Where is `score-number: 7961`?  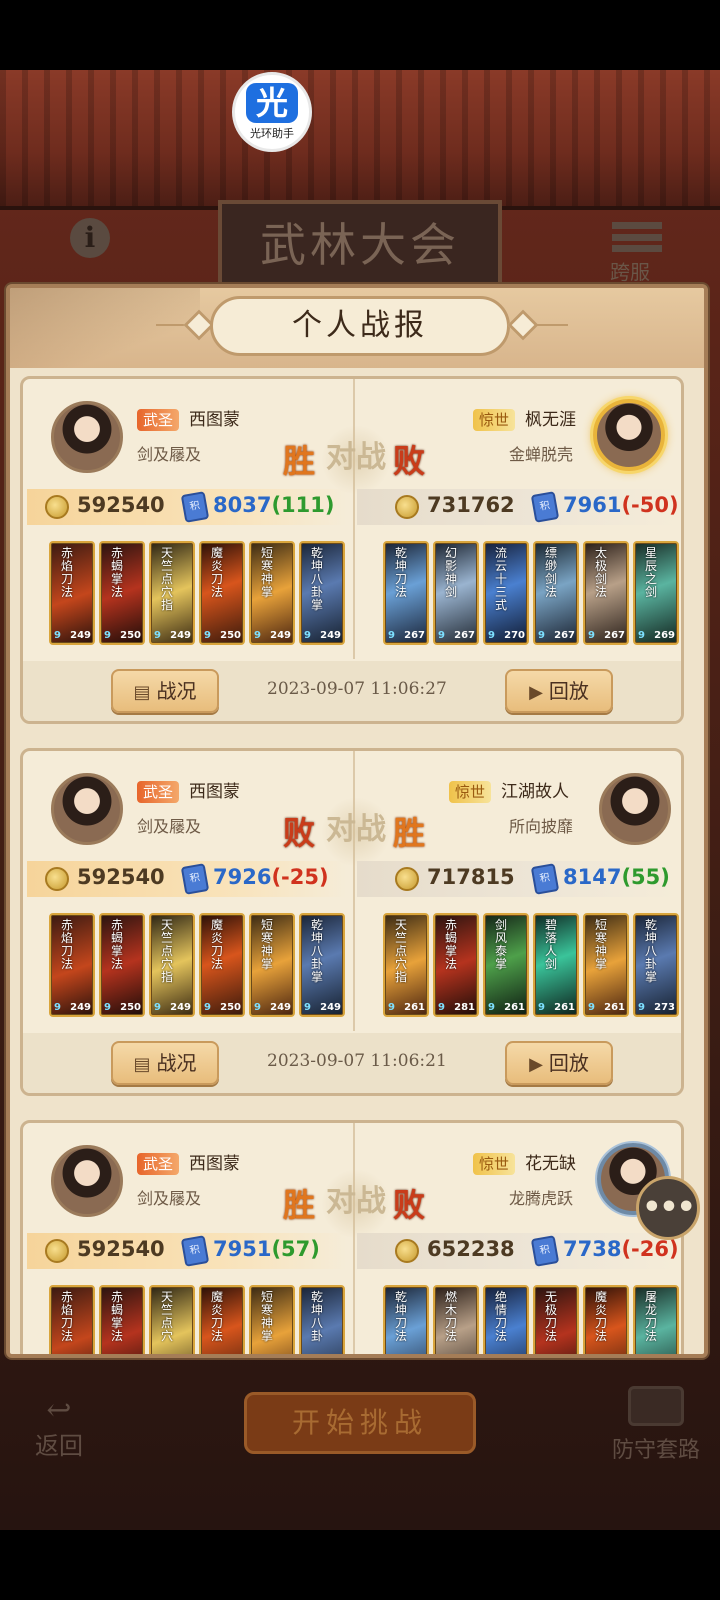
score-number: 7961 is located at coordinates (592, 505).